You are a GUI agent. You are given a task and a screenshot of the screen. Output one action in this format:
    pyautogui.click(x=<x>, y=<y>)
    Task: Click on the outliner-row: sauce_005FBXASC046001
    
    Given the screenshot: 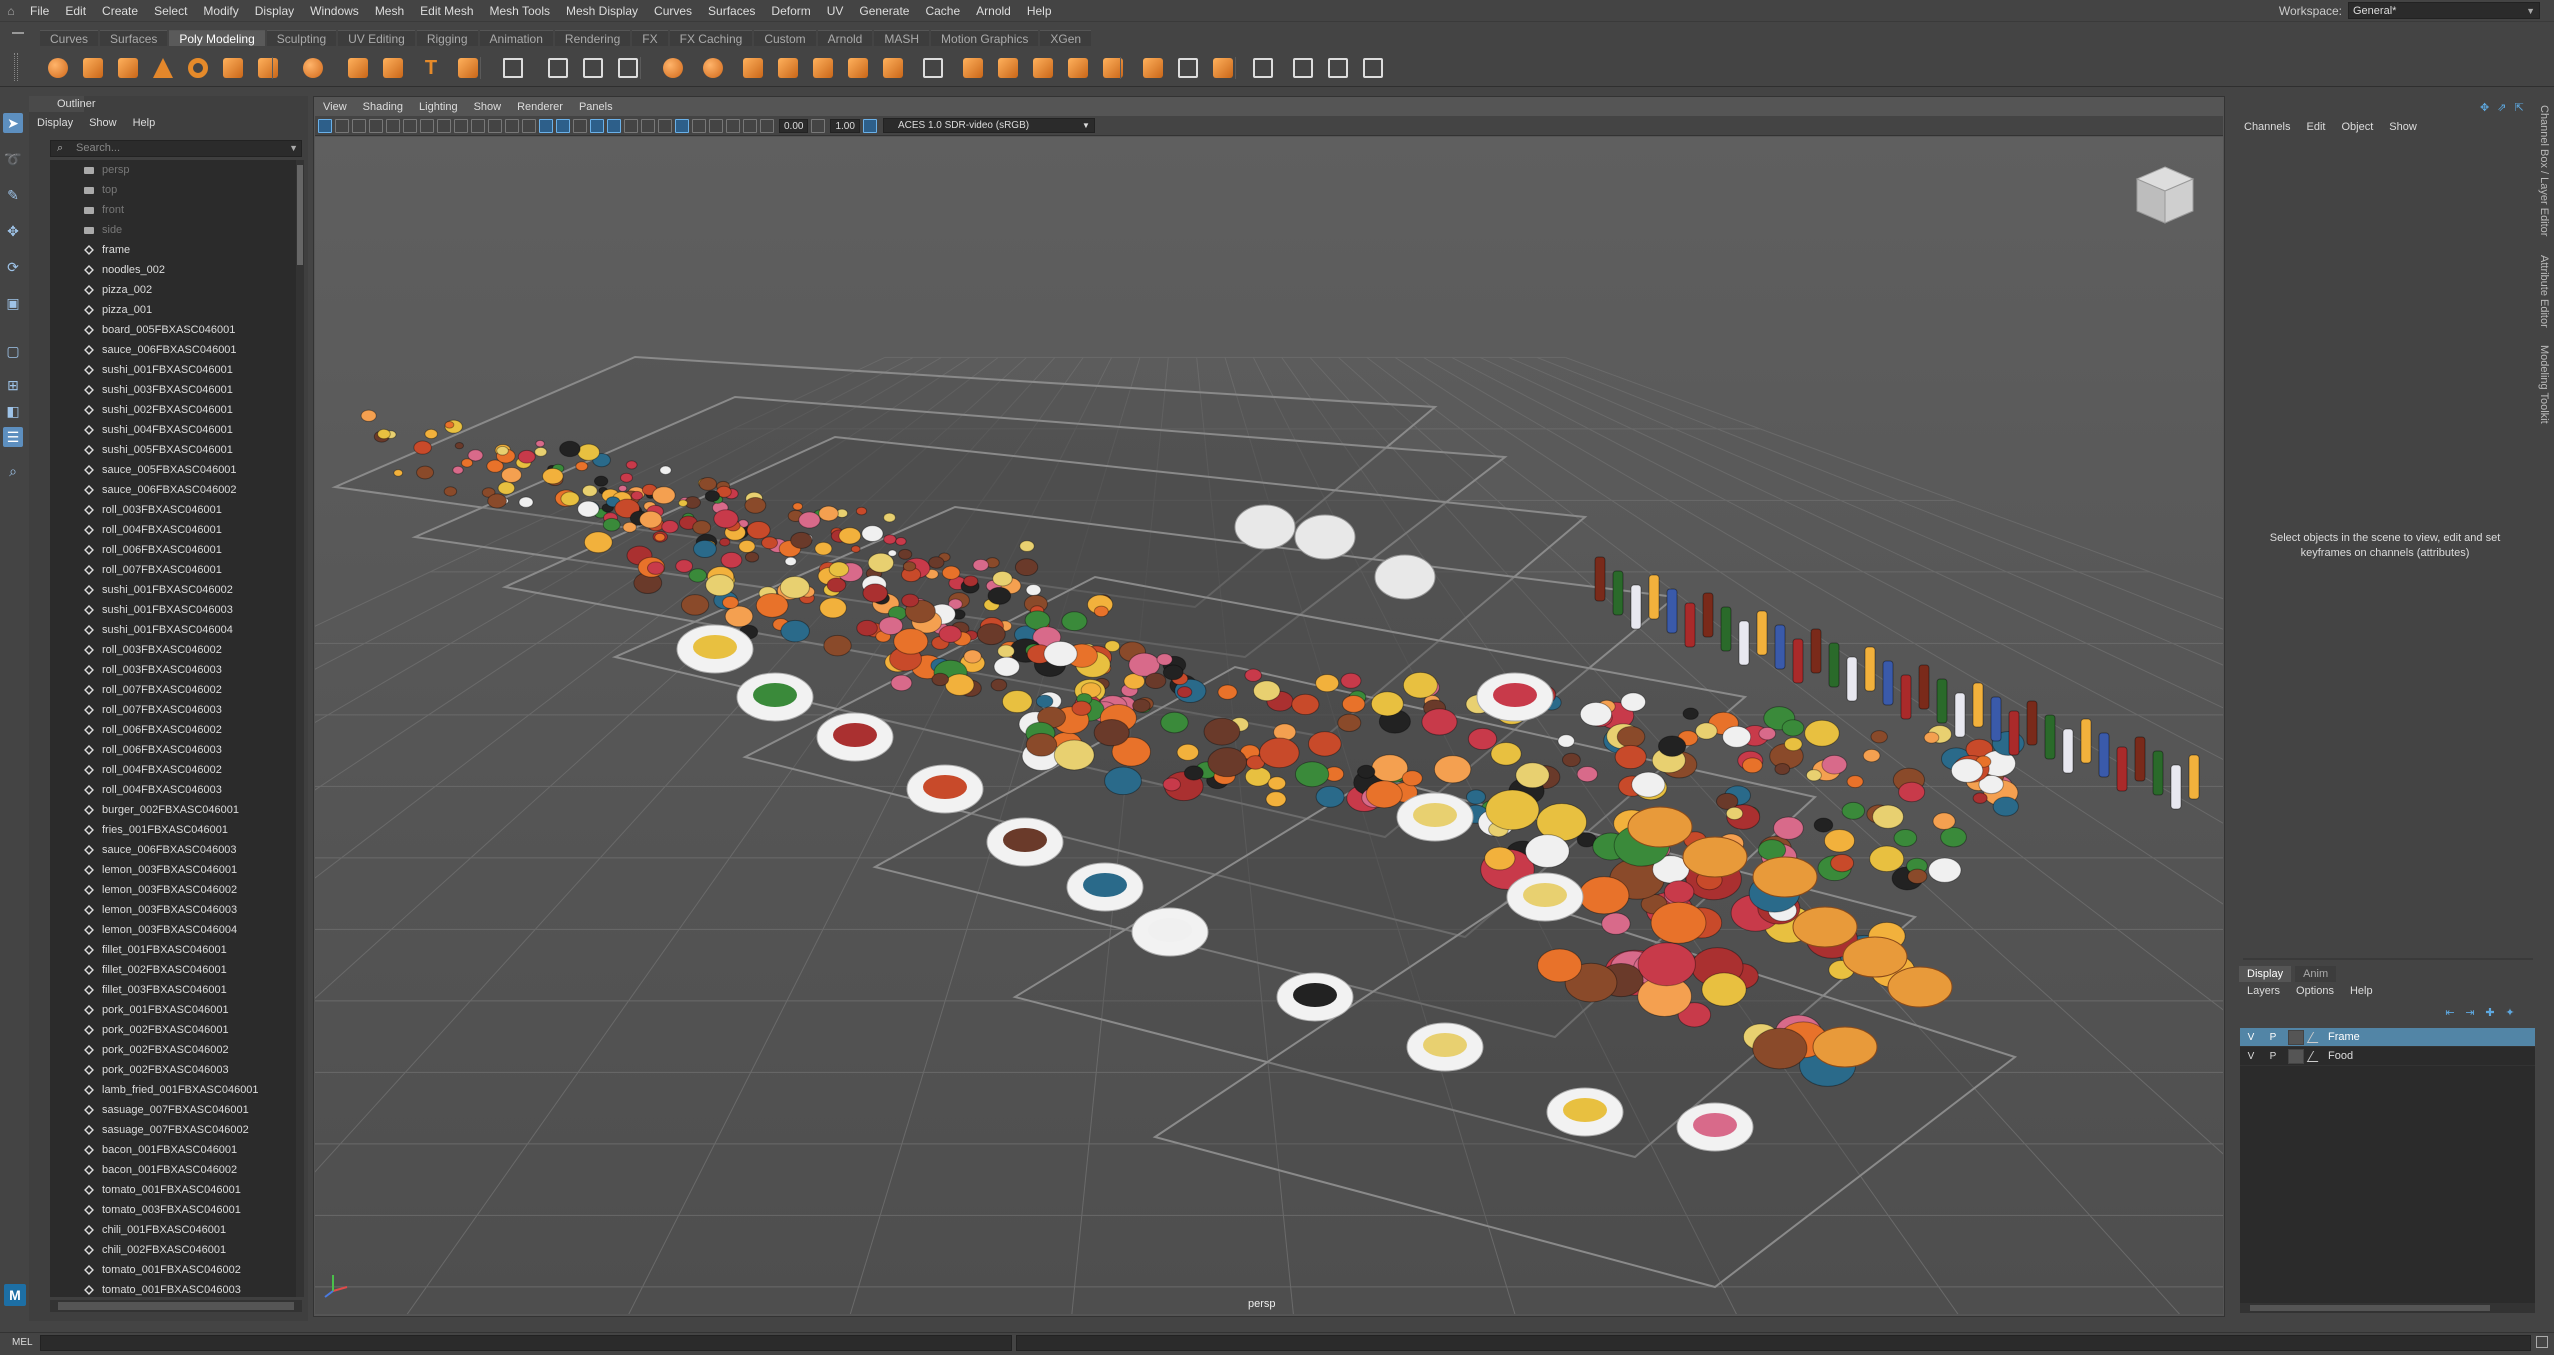 What is the action you would take?
    pyautogui.click(x=173, y=470)
    